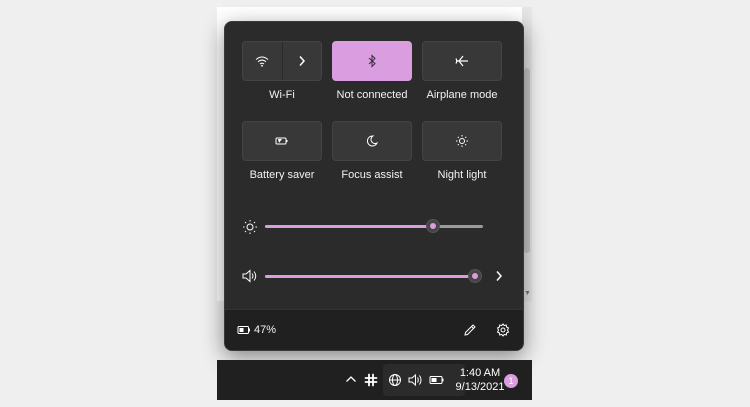 This screenshot has width=750, height=407. I want to click on airplane-icon, so click(461, 61).